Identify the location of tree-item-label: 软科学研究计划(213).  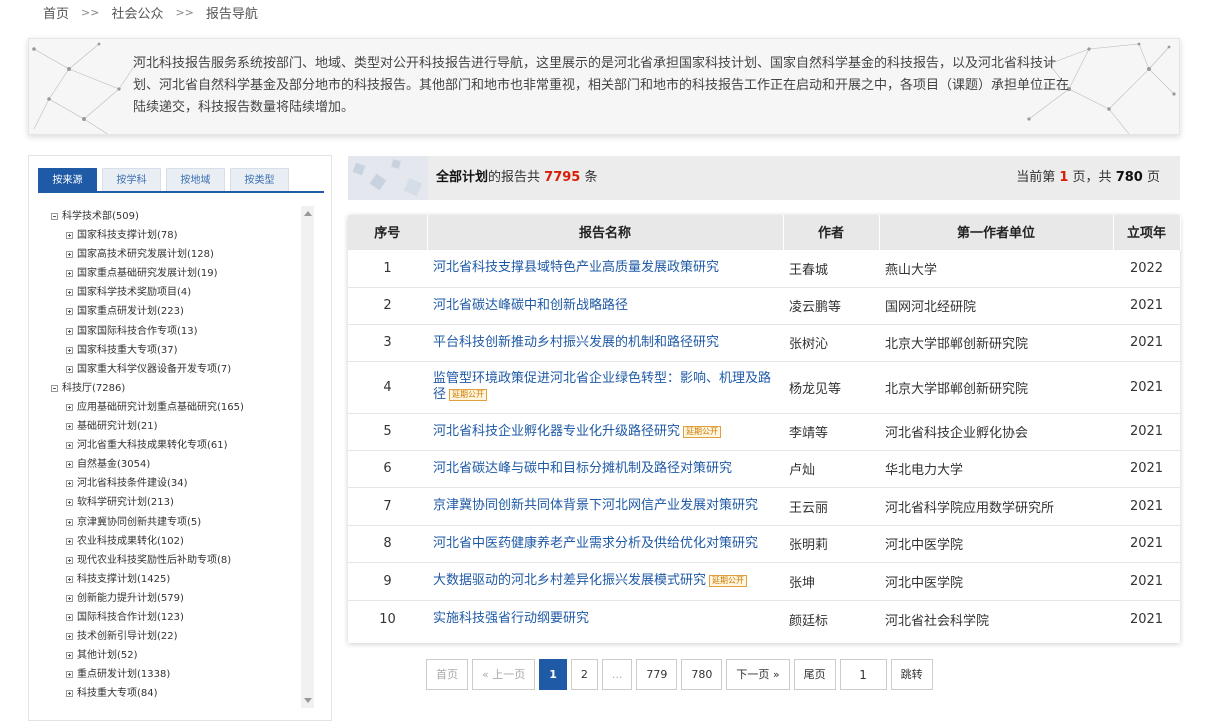
(125, 503).